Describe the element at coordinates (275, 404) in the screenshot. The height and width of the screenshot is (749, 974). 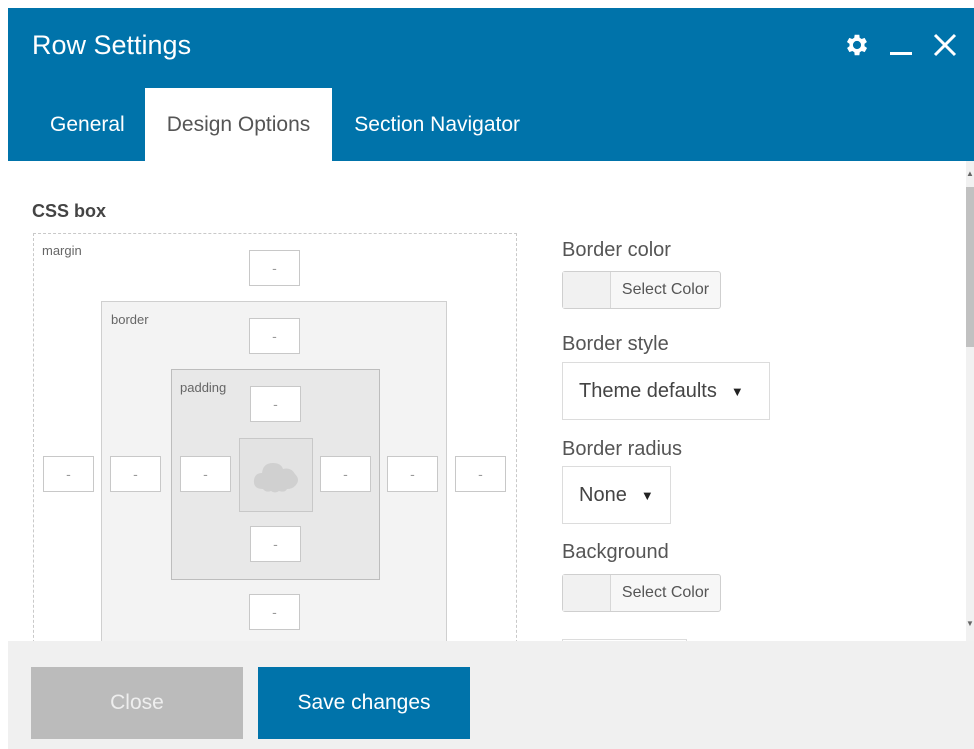
I see `padding-top-input: -` at that location.